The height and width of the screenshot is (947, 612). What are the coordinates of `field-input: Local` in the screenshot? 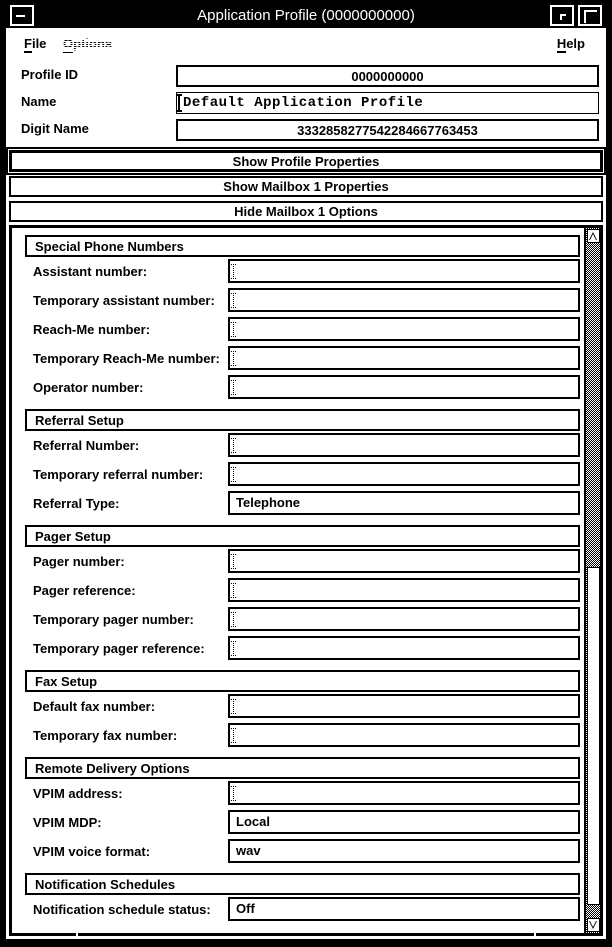 It's located at (404, 822).